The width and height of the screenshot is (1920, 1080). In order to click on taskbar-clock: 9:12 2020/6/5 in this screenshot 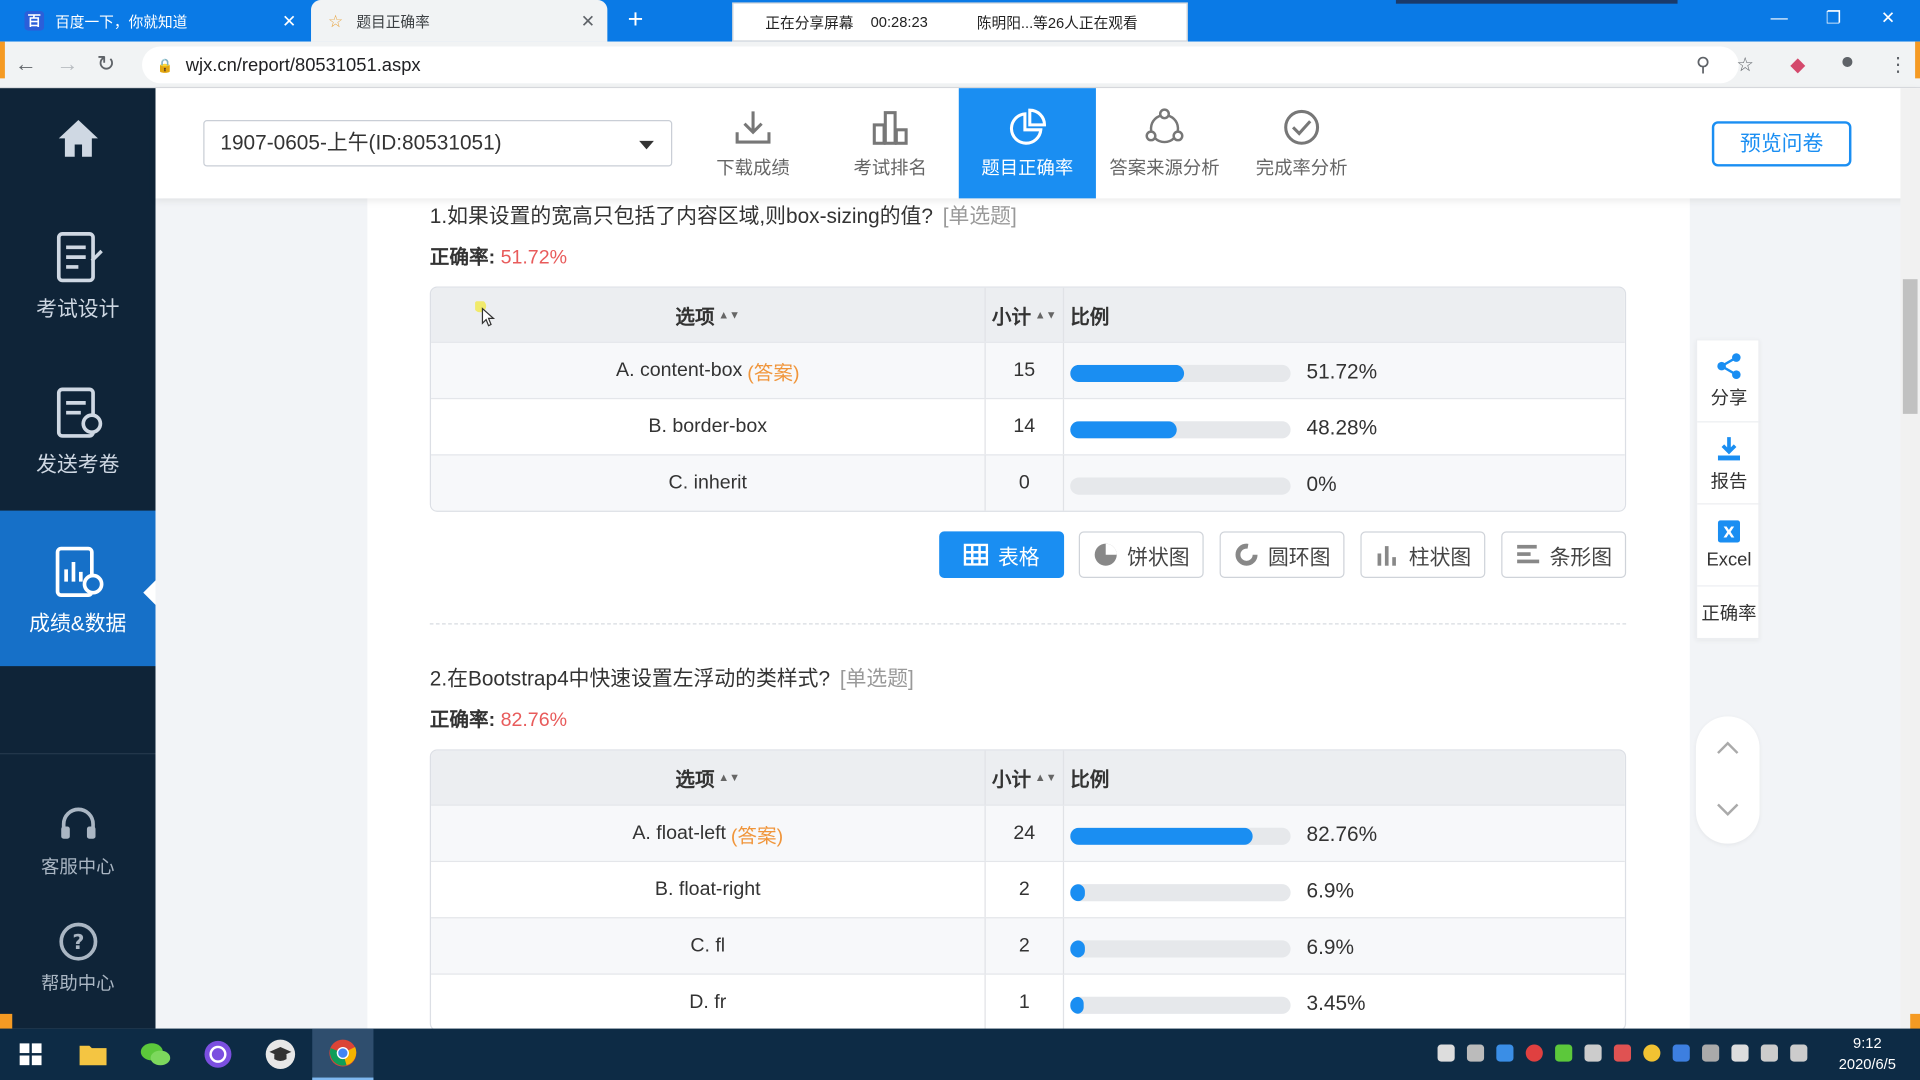, I will do `click(1867, 1054)`.